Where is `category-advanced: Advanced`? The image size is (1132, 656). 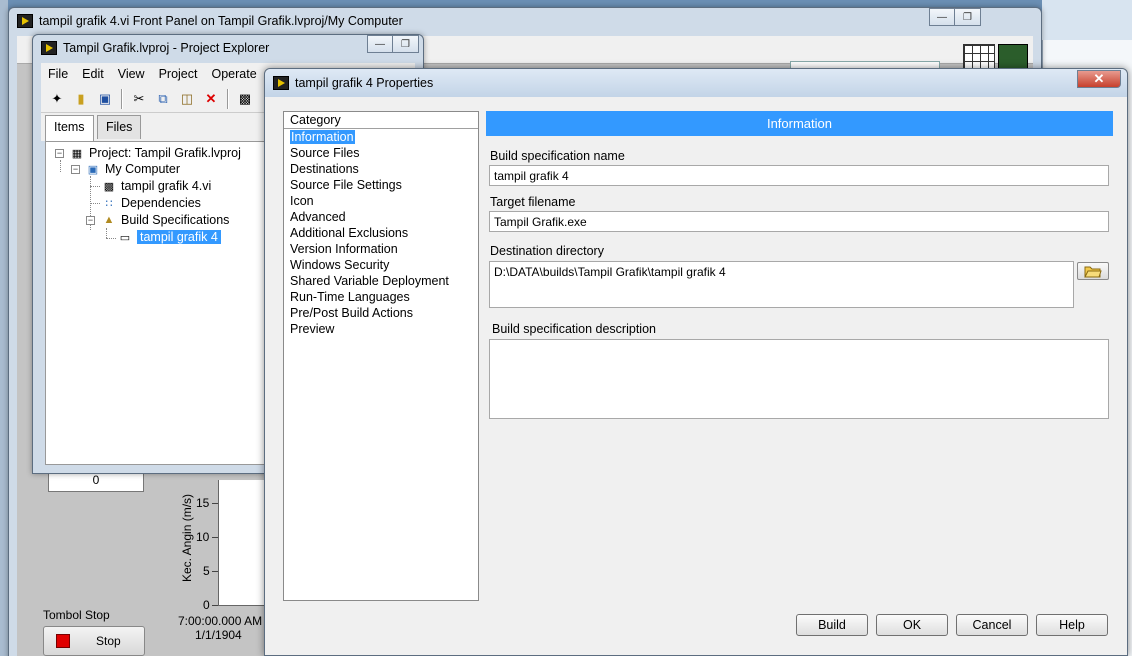
category-advanced: Advanced is located at coordinates (381, 217).